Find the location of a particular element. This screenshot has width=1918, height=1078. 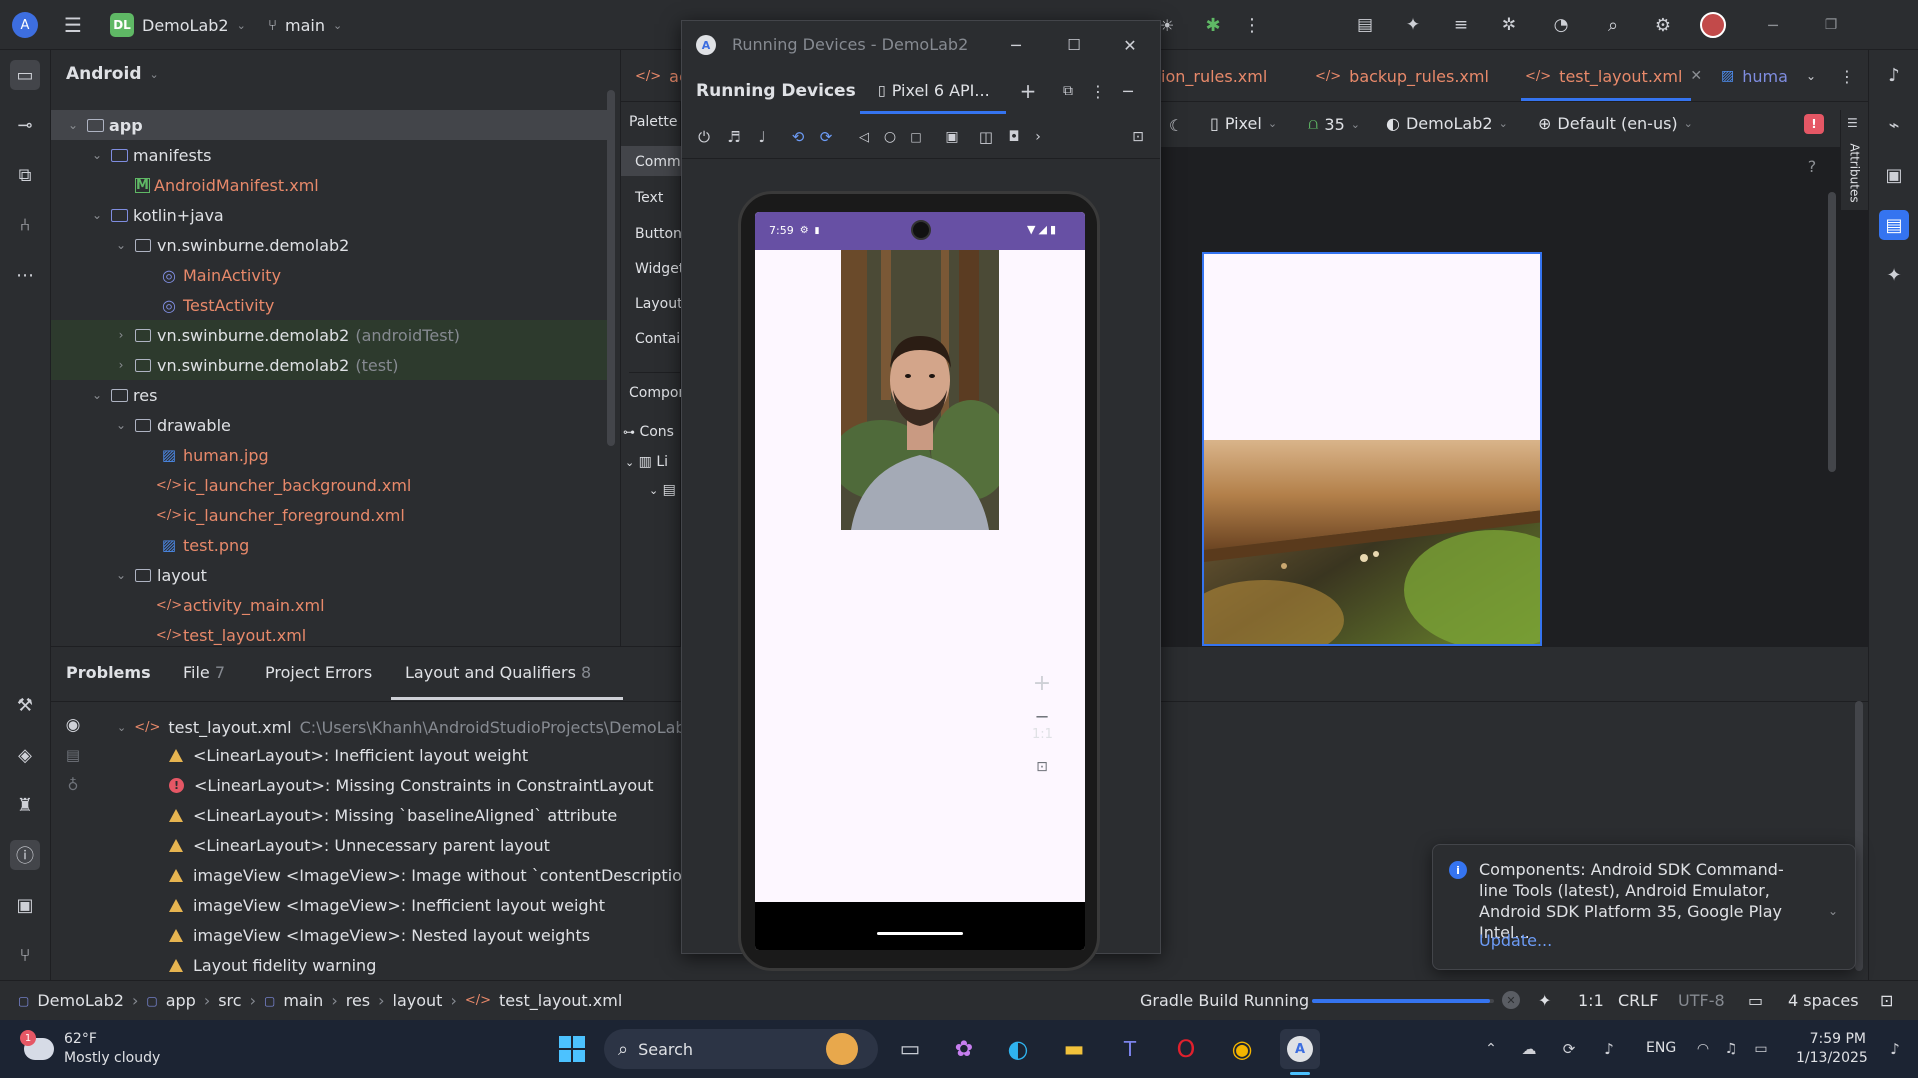

tree-row-app: ⌄ app is located at coordinates (331, 125).